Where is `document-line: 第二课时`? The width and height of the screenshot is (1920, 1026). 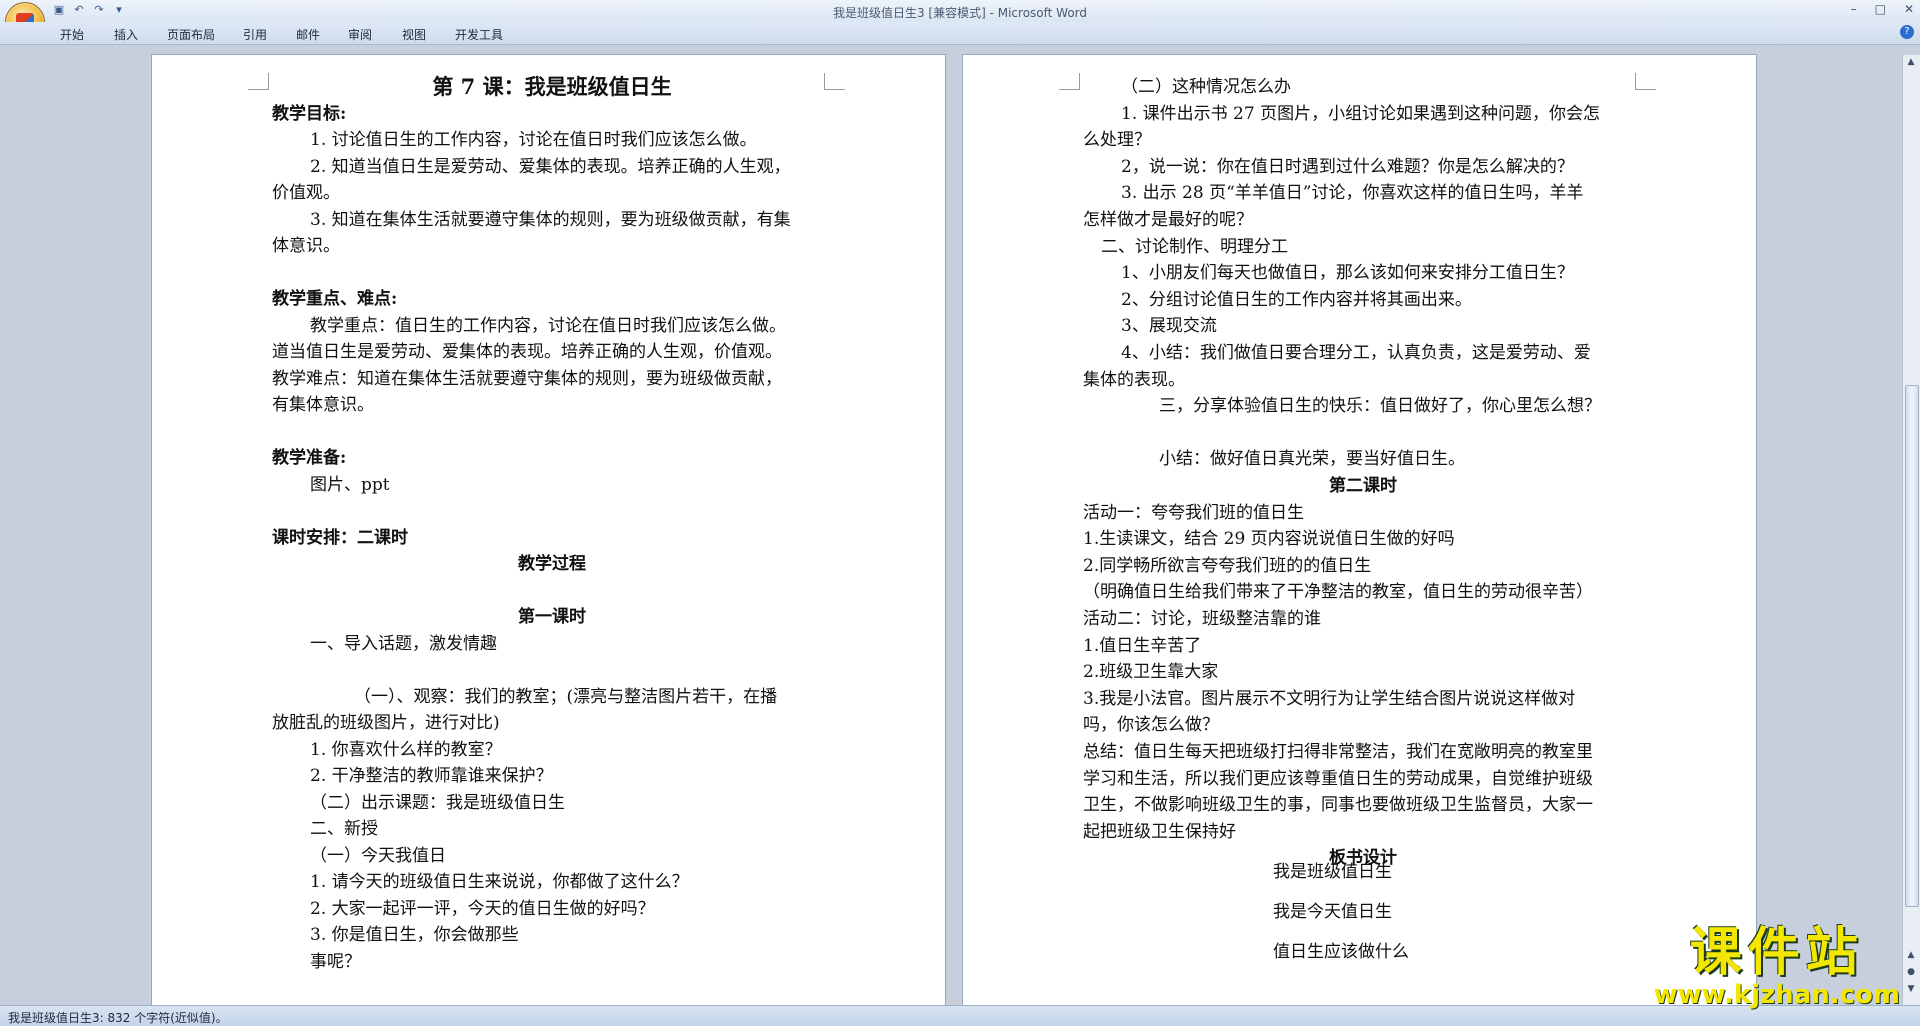 document-line: 第二课时 is located at coordinates (1363, 486).